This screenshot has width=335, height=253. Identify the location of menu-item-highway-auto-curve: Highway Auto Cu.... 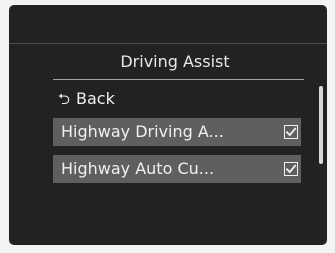
(177, 169).